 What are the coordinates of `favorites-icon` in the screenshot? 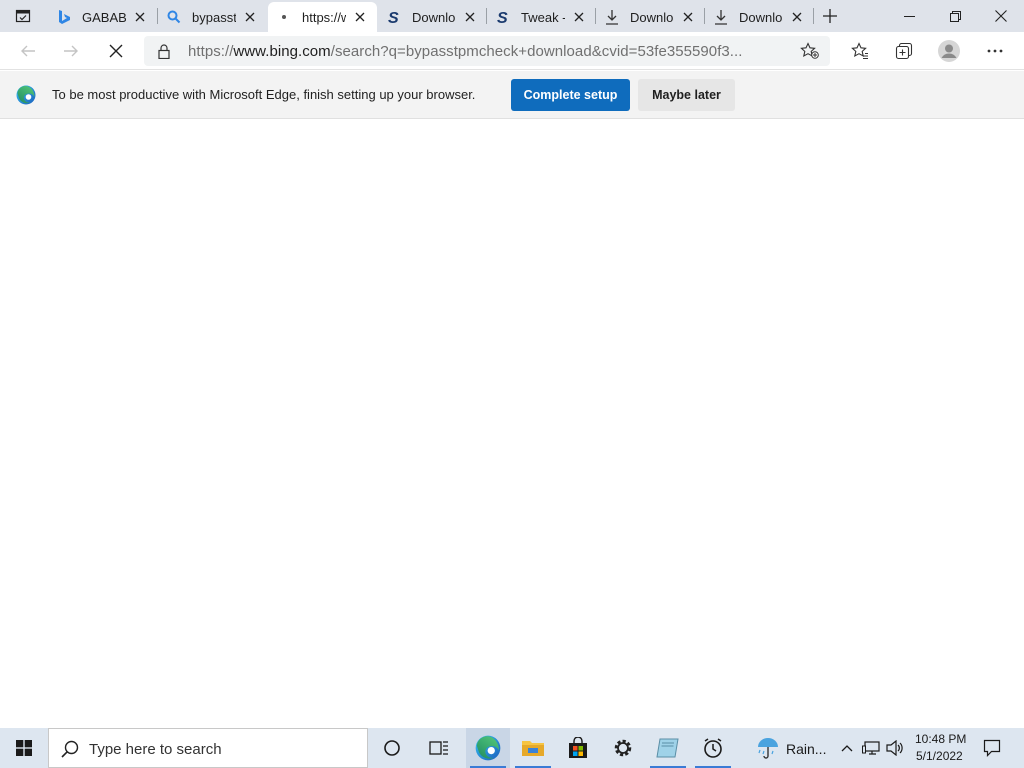 It's located at (859, 51).